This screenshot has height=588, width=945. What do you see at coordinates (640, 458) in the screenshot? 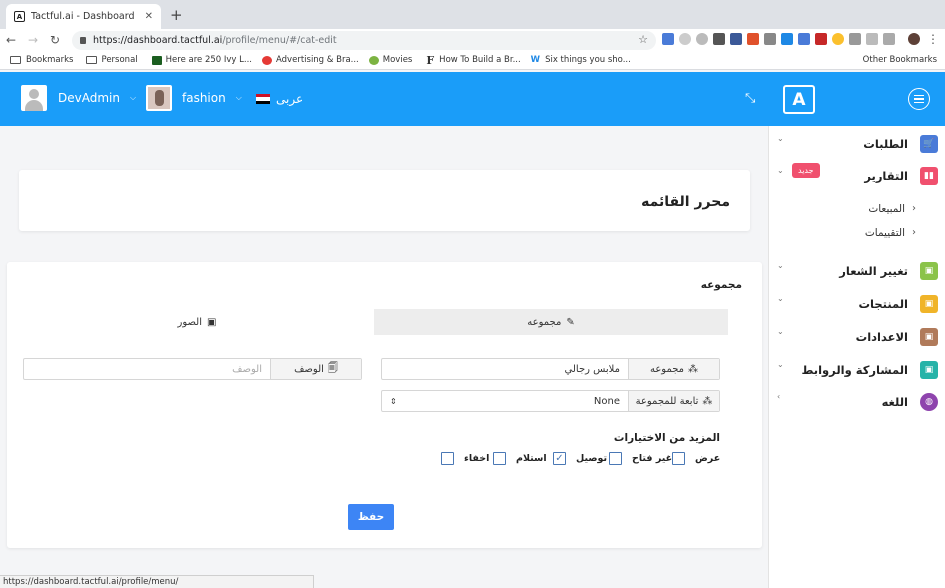
I see `option-unavailable: غير فتاح` at bounding box center [640, 458].